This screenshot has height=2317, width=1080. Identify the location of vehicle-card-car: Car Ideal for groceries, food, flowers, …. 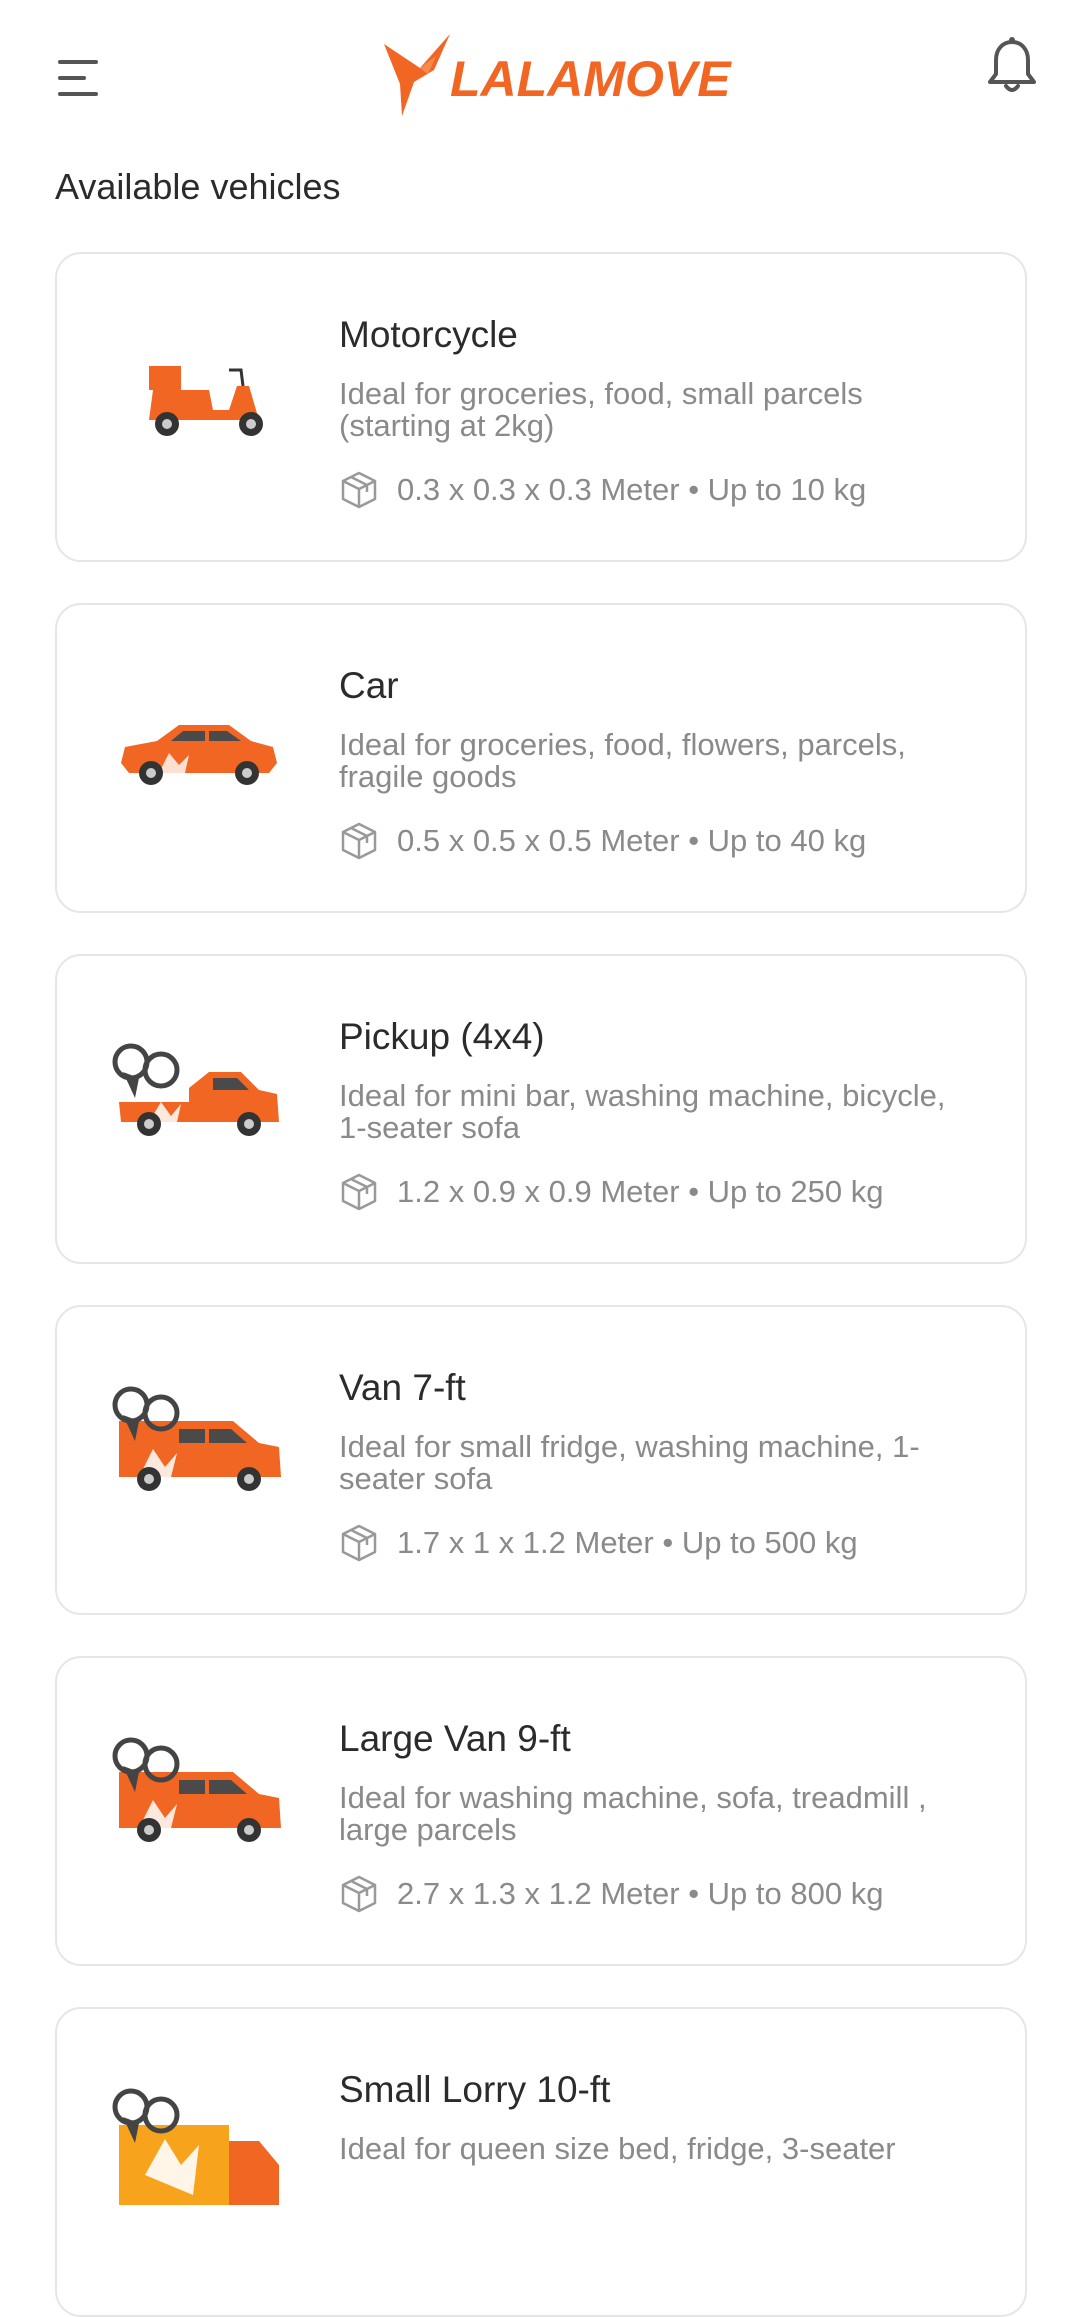
(541, 758).